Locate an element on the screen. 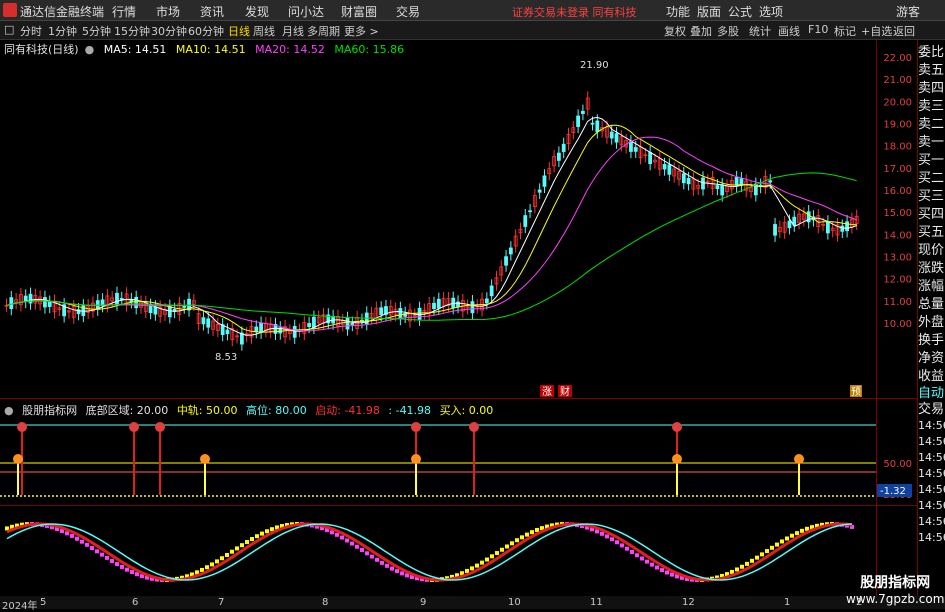  period-monthly: 月线 is located at coordinates (293, 31).